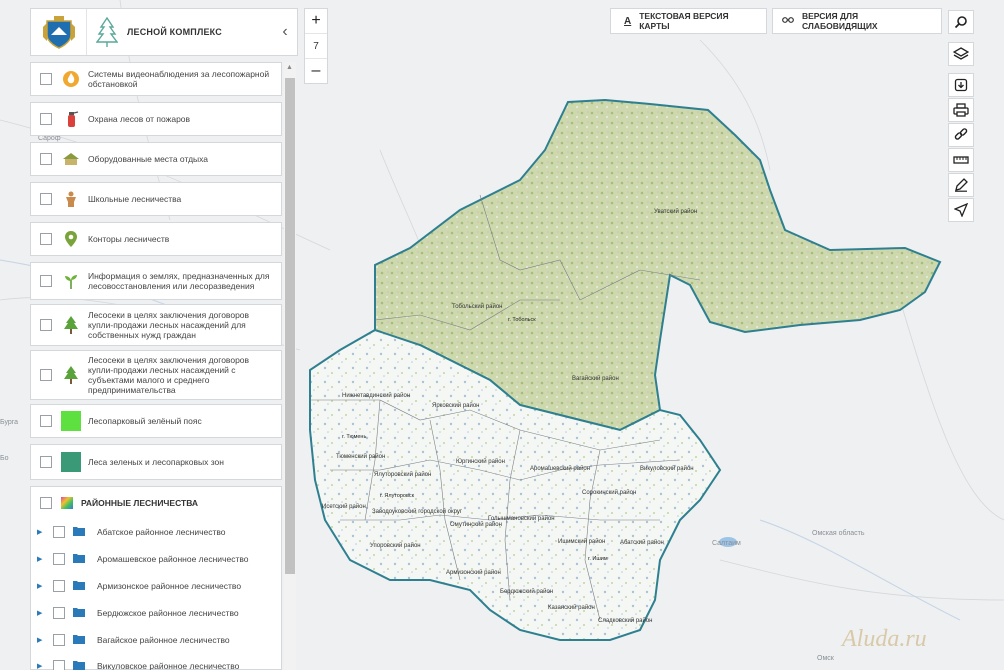 Image resolution: width=1004 pixels, height=670 pixels. I want to click on layer-item: Оборудованные места отдыха, so click(156, 159).